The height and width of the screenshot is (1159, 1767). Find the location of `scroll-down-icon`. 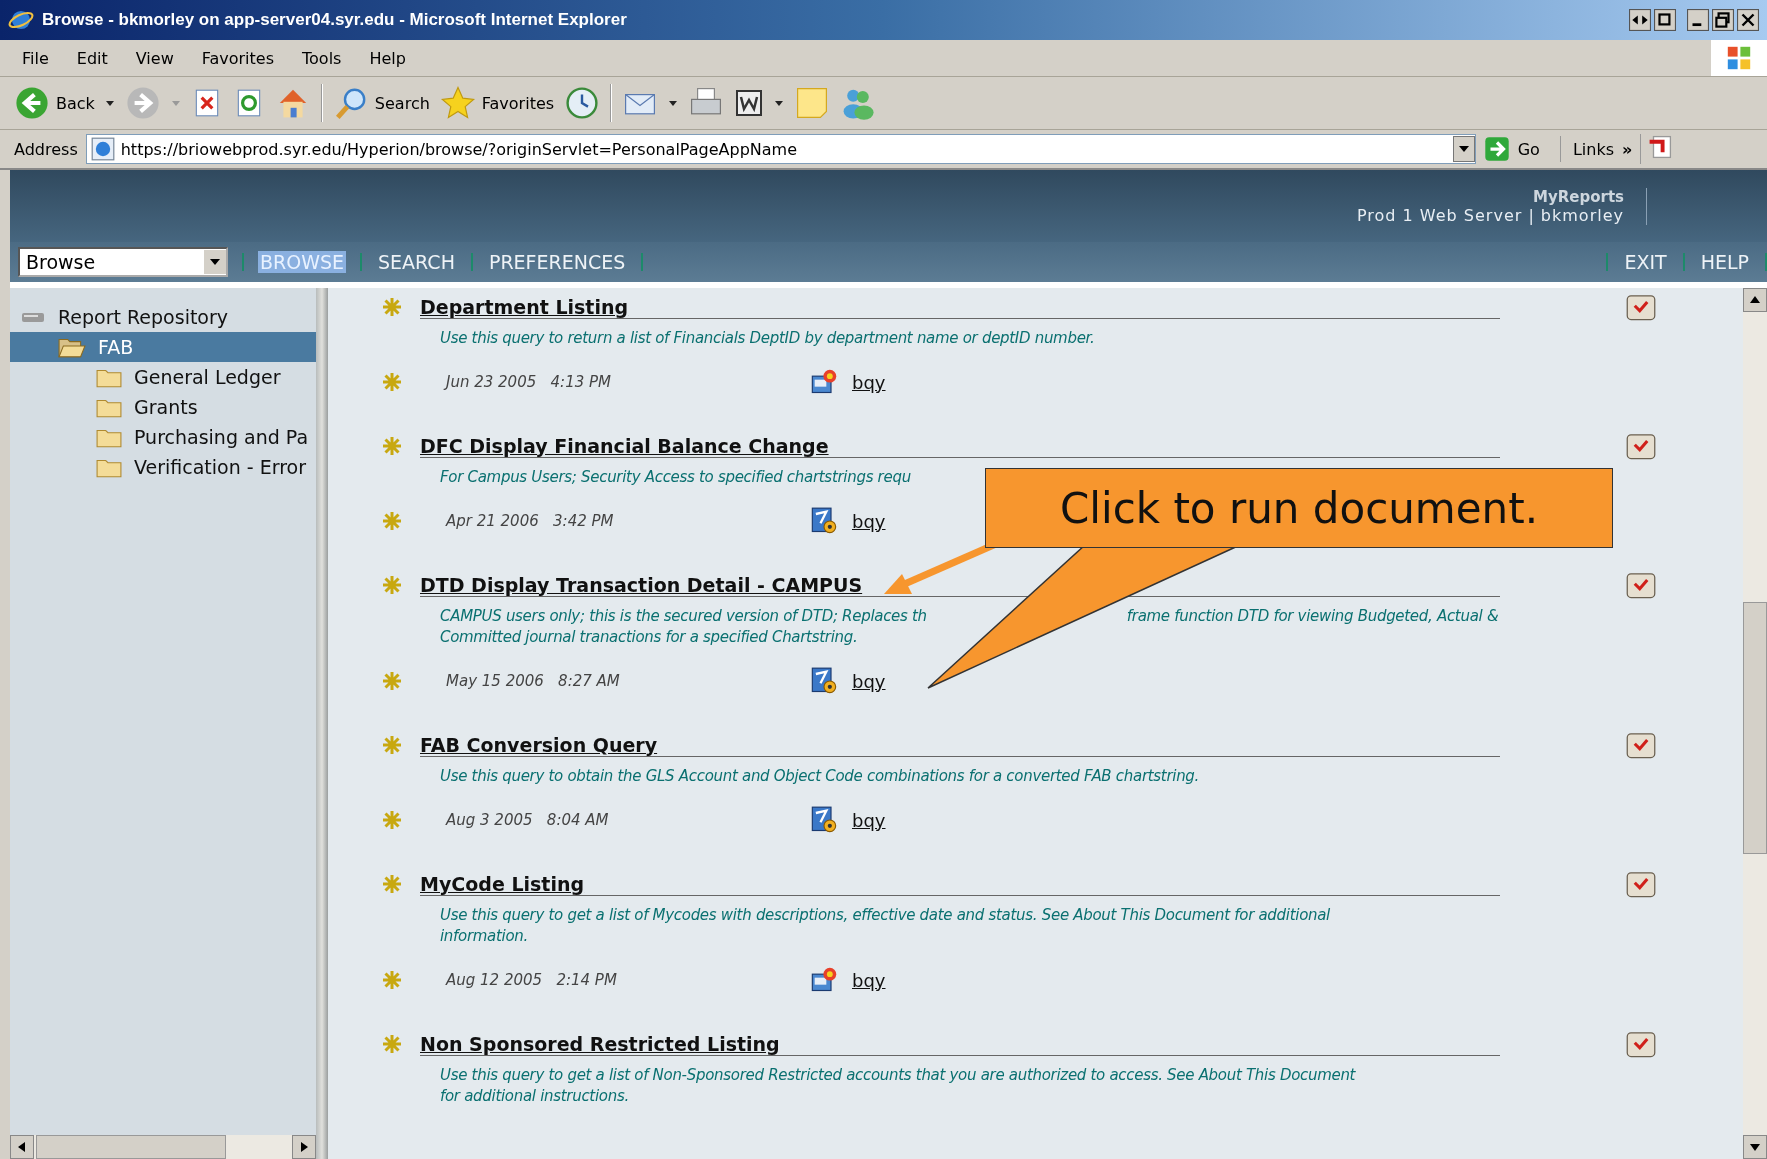

scroll-down-icon is located at coordinates (1755, 1147).